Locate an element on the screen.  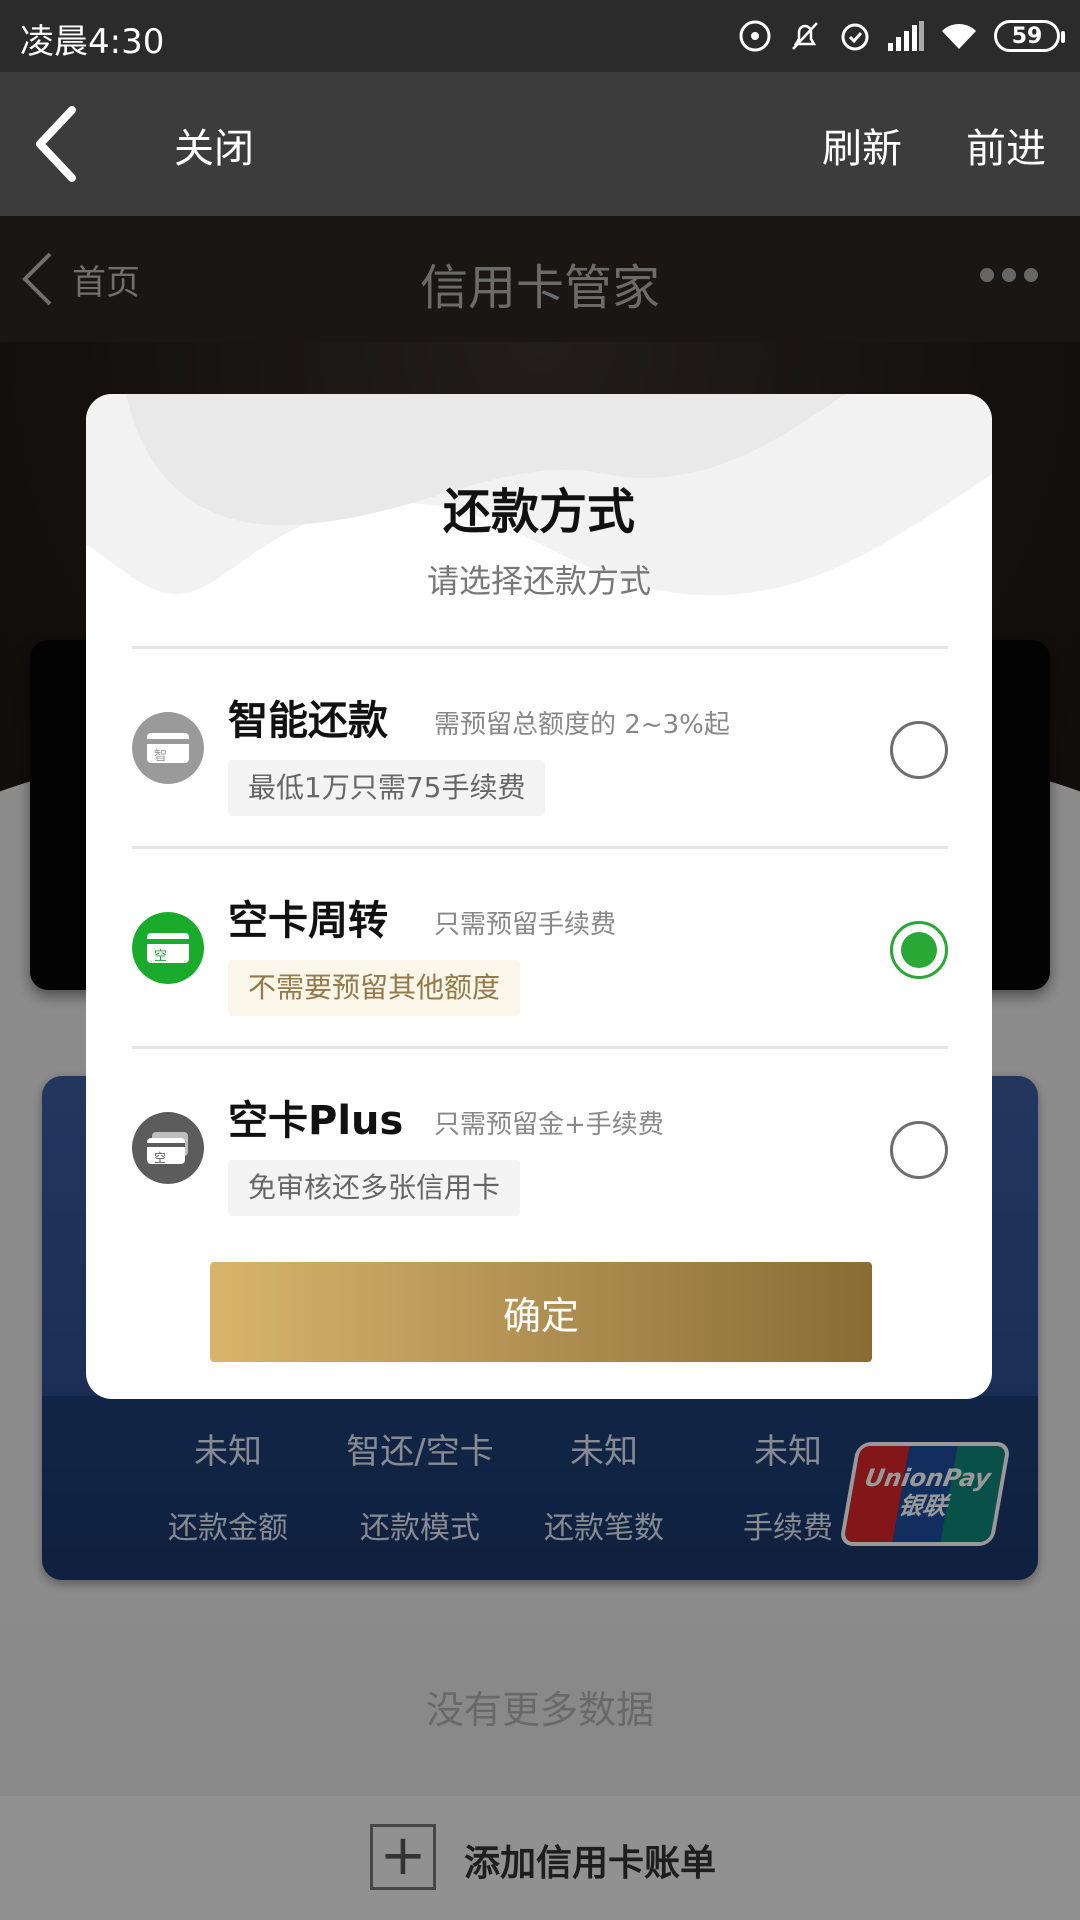
wifi-icon is located at coordinates (959, 36).